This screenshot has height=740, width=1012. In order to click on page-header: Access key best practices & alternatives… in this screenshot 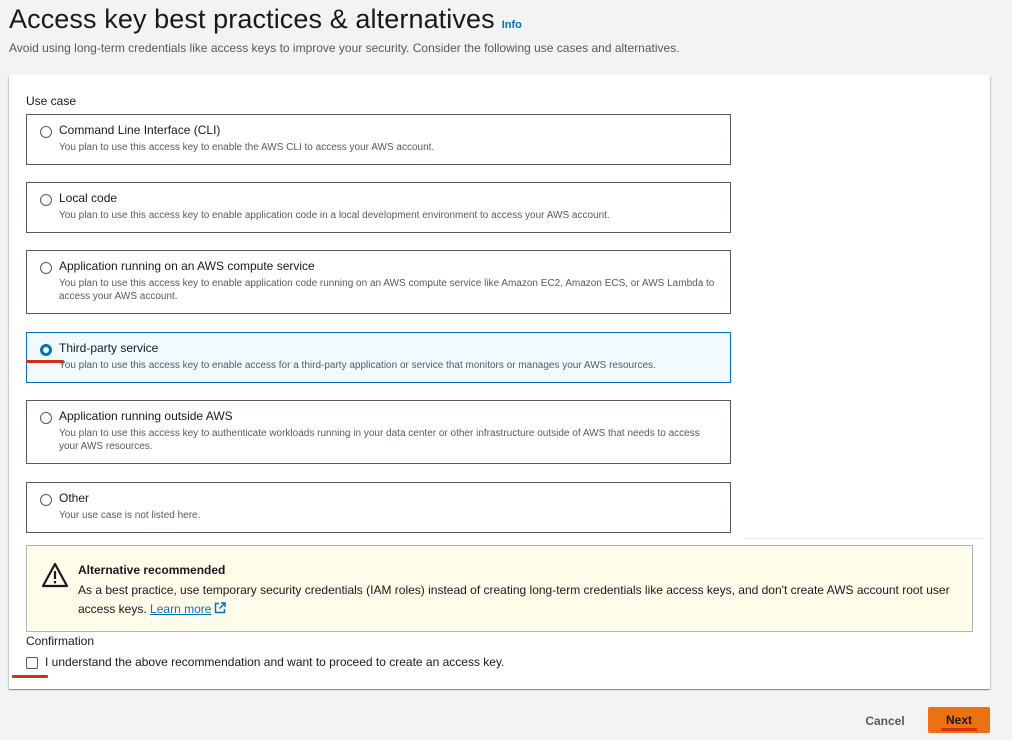, I will do `click(344, 29)`.